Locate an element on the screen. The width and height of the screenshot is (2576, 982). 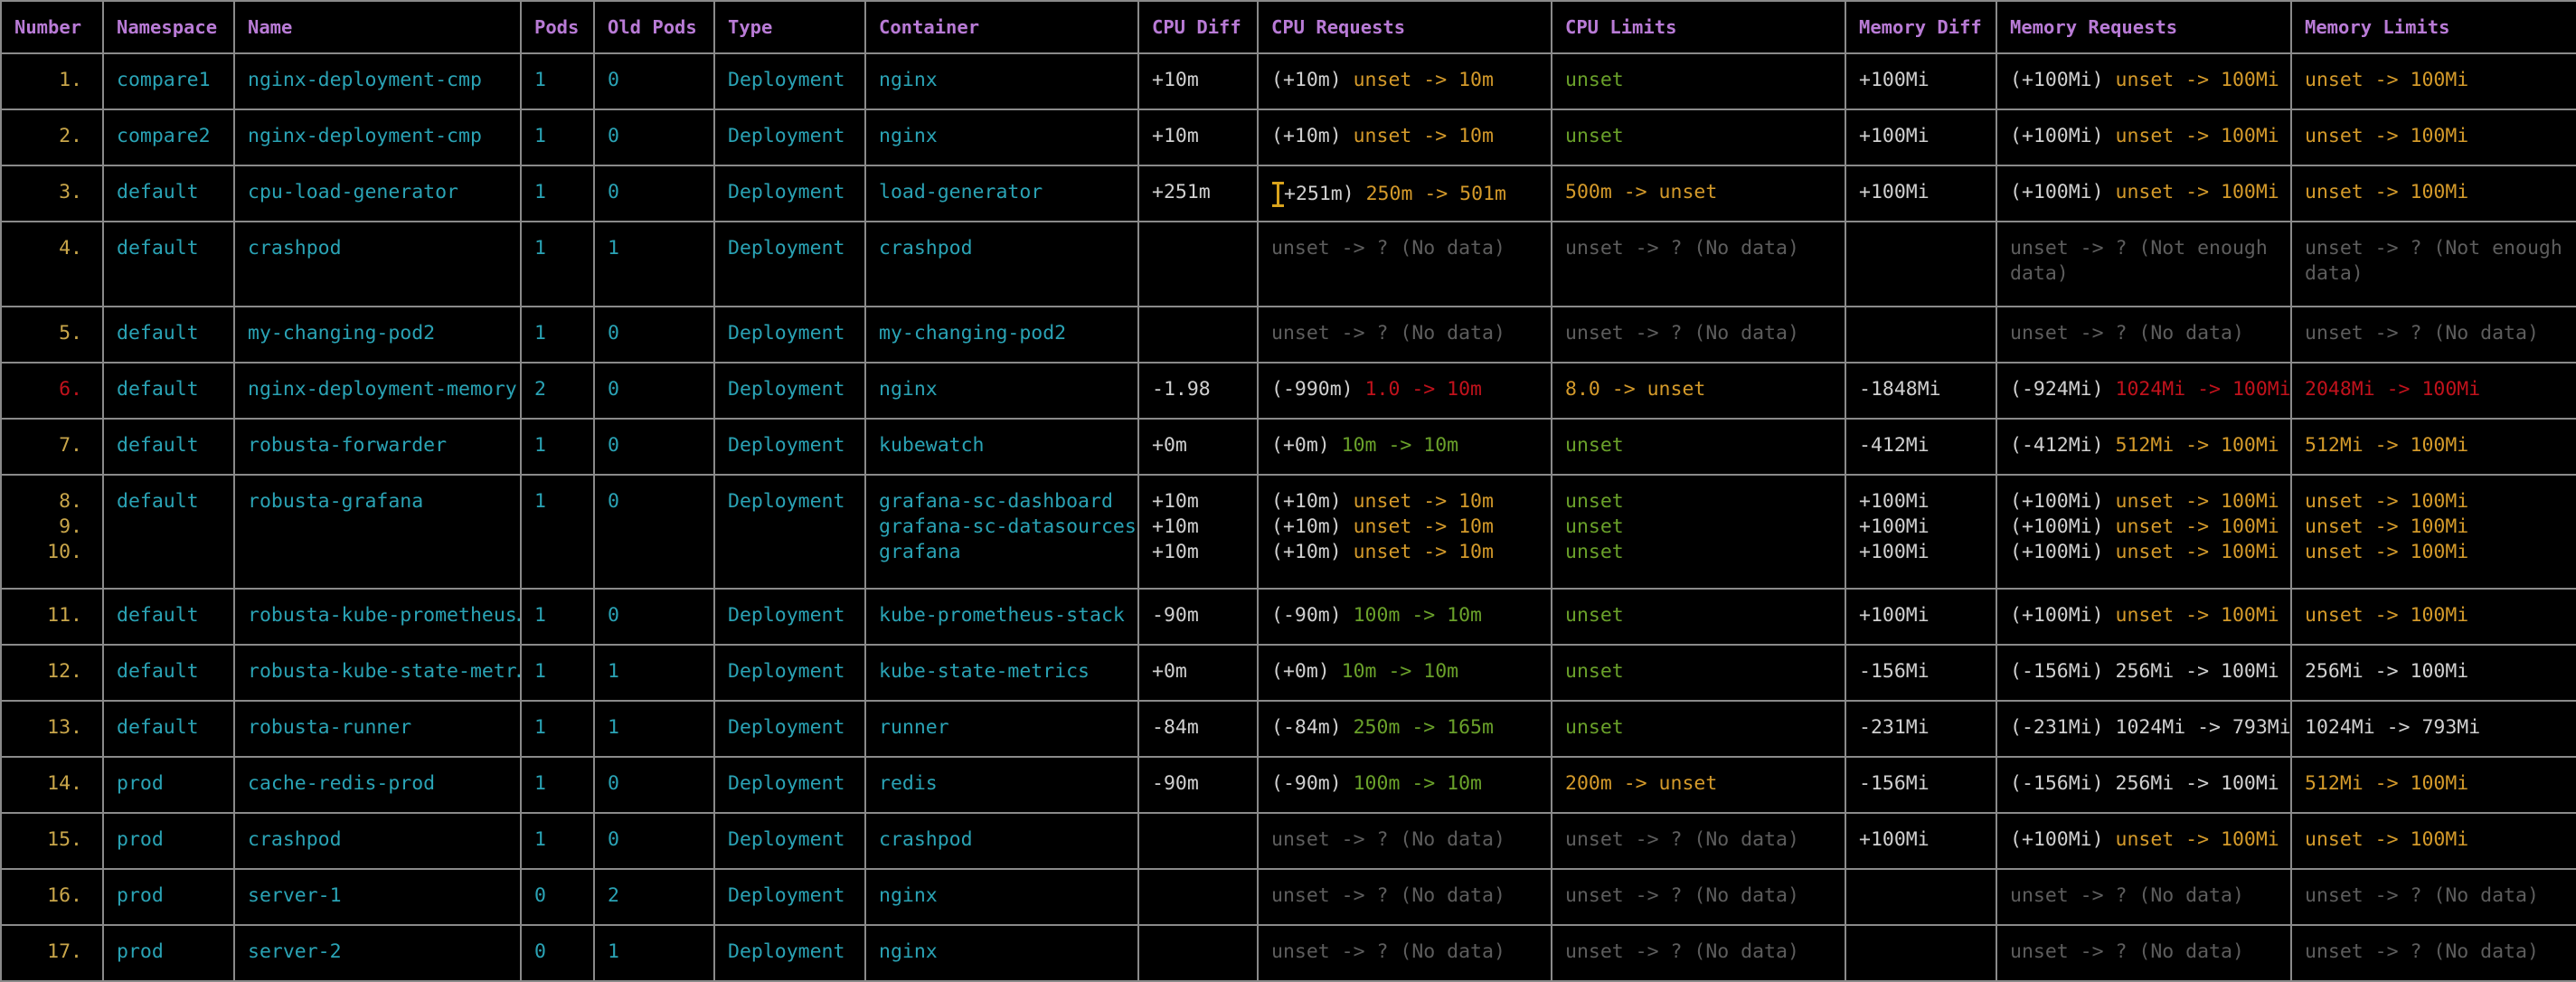
memory-limits-cell: 1024Mi -> 793Mi is located at coordinates (2433, 729).